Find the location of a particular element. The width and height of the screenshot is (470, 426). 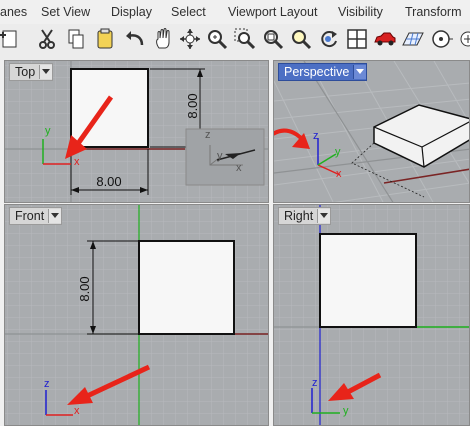

standard-toolbar is located at coordinates (235, 42).